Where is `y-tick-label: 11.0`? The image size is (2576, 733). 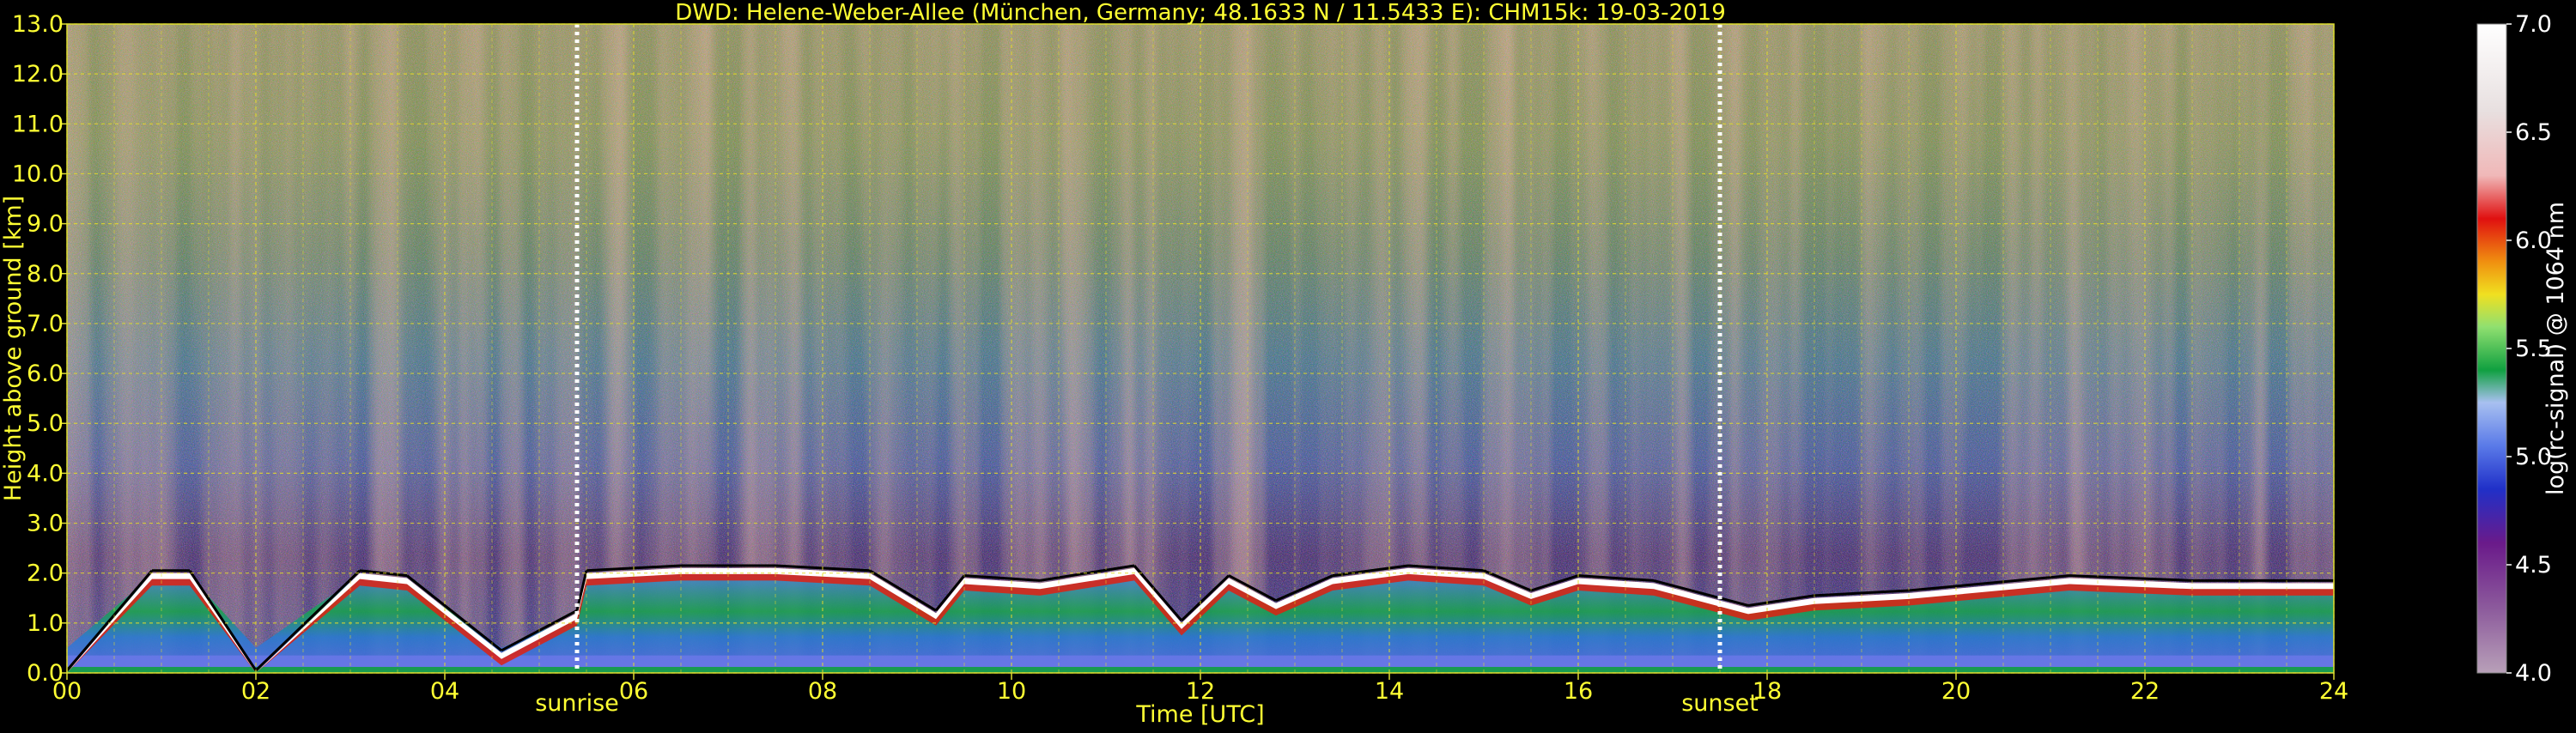 y-tick-label: 11.0 is located at coordinates (38, 124).